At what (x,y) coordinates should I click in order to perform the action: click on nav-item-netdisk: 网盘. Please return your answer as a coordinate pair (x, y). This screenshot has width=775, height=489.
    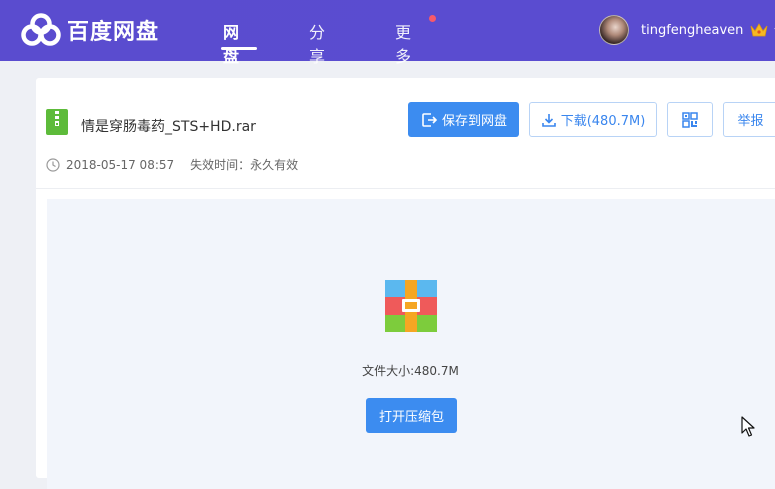
    Looking at the image, I should click on (231, 43).